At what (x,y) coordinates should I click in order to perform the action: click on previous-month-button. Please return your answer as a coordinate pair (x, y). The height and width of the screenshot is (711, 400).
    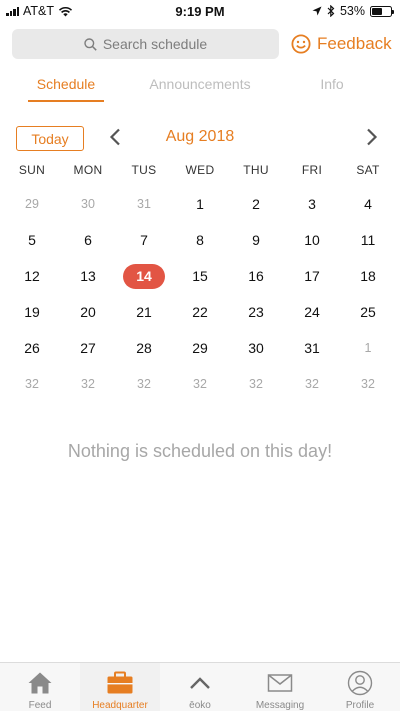
    Looking at the image, I should click on (115, 137).